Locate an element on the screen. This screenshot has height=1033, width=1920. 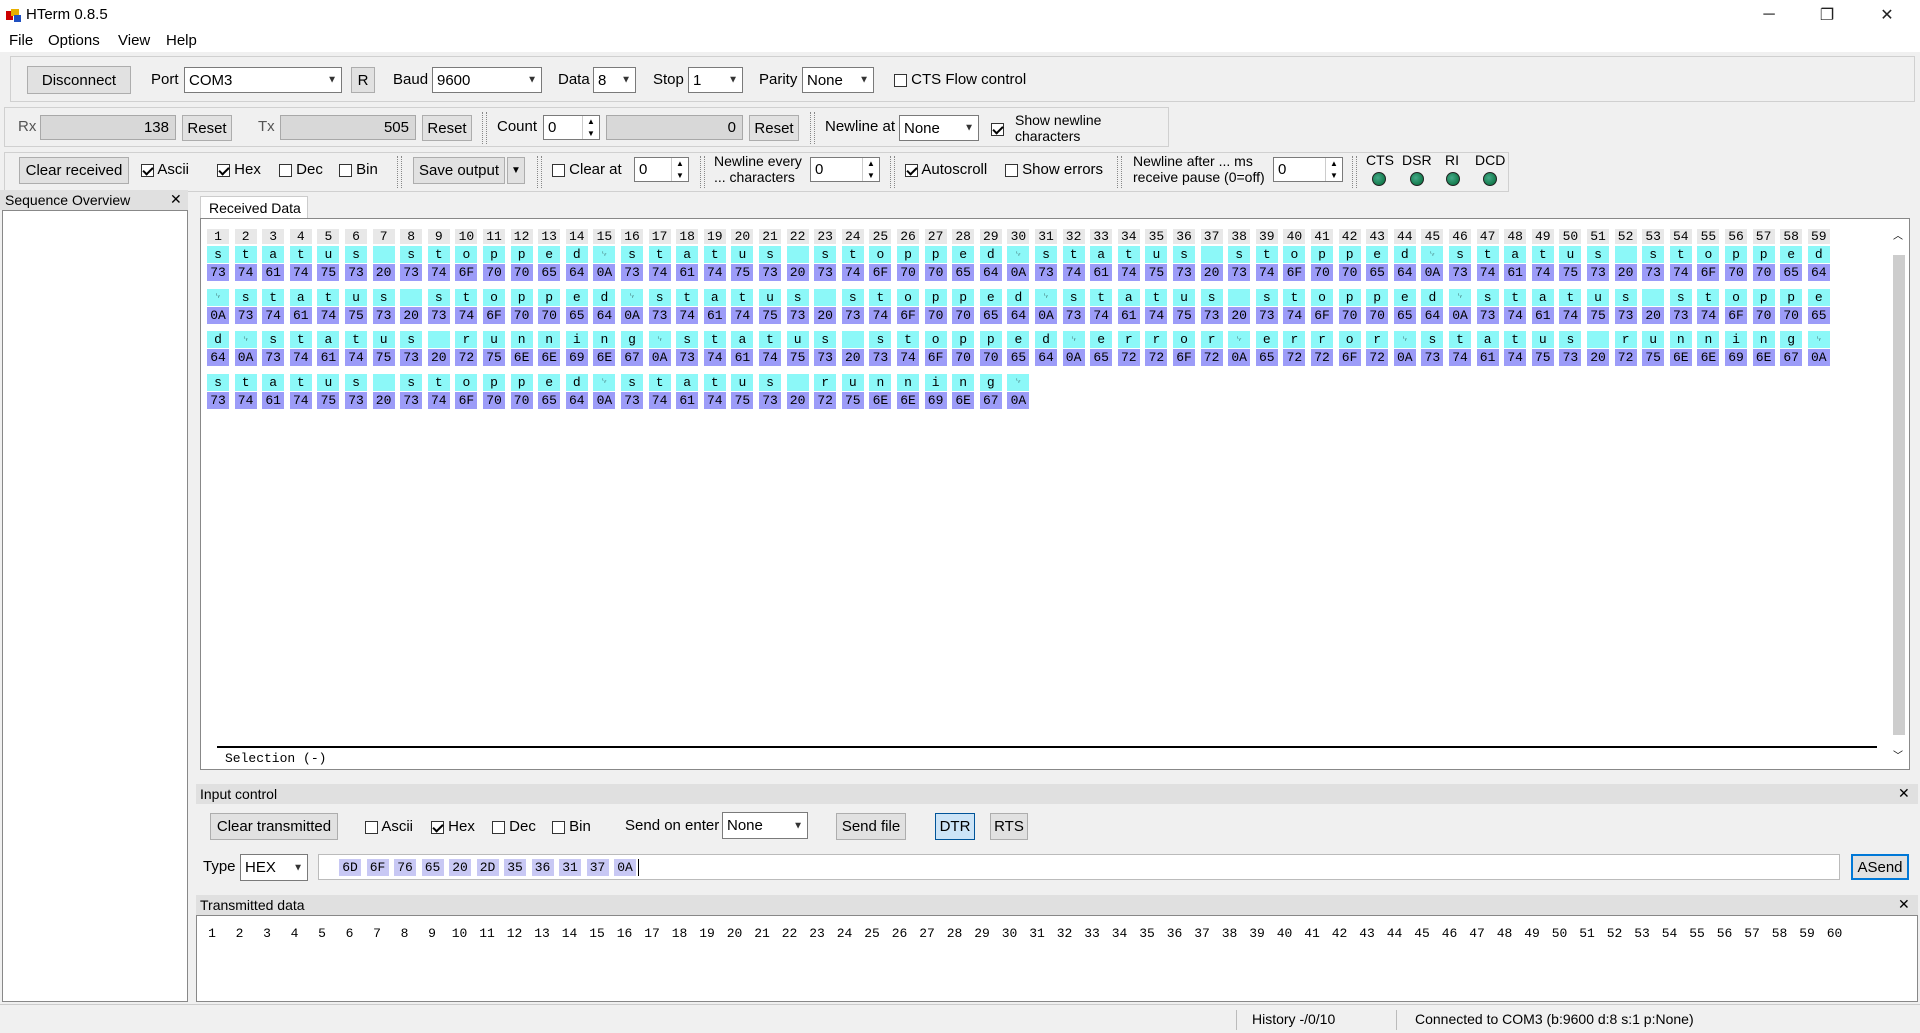
clear-at-checkbox: Clear at is located at coordinates (587, 169).